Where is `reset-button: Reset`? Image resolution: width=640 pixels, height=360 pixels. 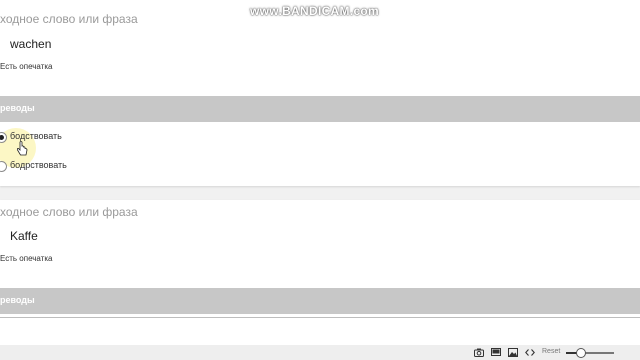 reset-button: Reset is located at coordinates (551, 351).